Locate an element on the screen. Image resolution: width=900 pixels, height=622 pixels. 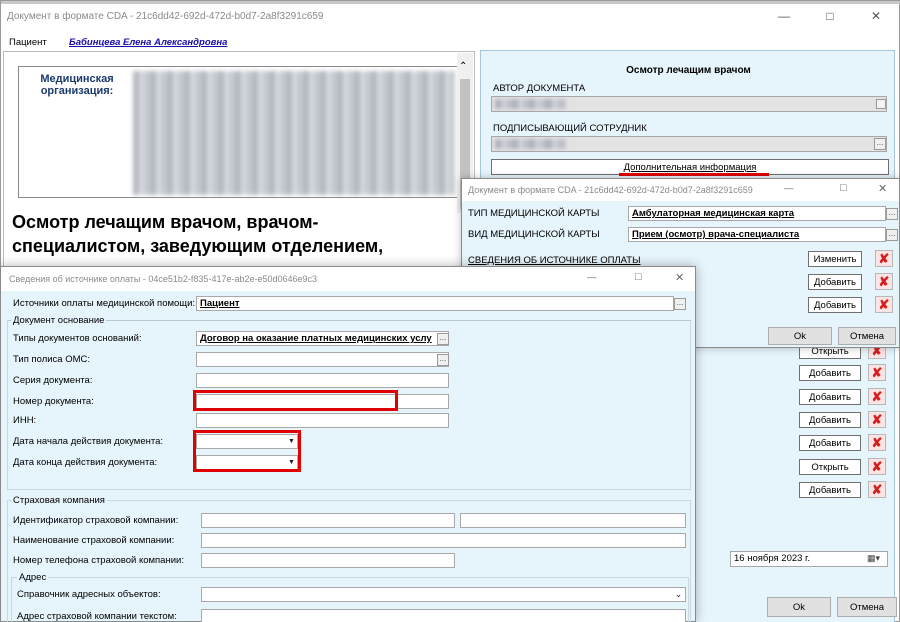
open-button-2: Открыть is located at coordinates (830, 467).